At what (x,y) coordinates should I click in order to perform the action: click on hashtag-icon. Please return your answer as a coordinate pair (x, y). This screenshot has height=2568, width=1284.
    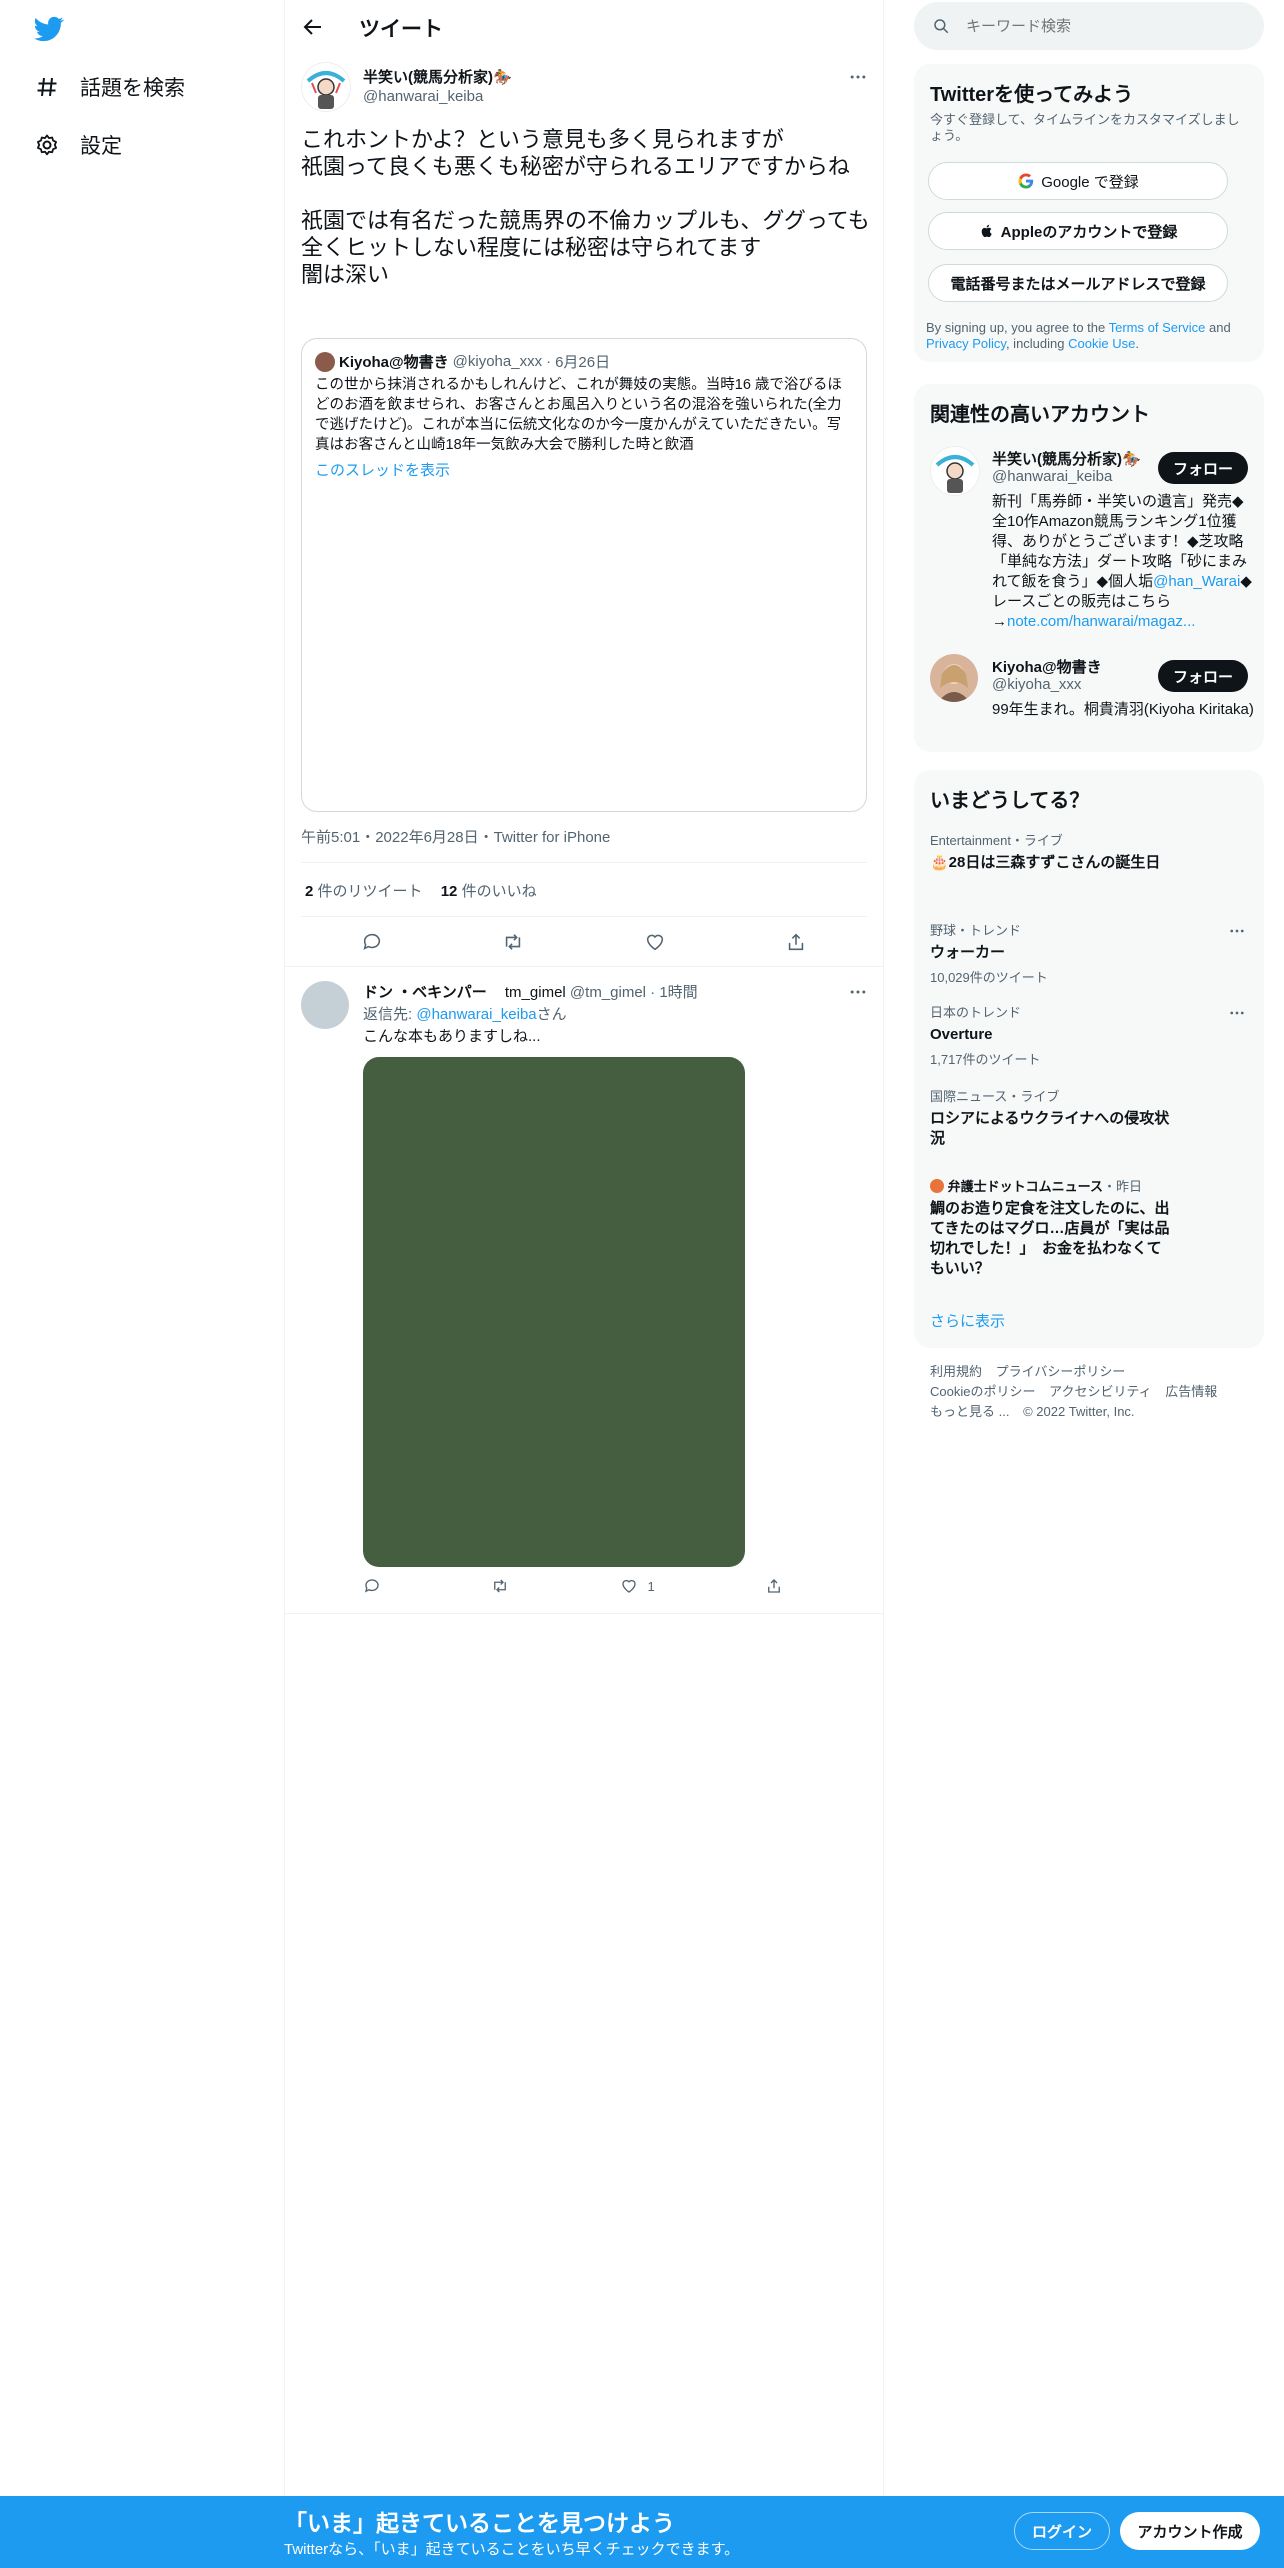
    Looking at the image, I should click on (47, 87).